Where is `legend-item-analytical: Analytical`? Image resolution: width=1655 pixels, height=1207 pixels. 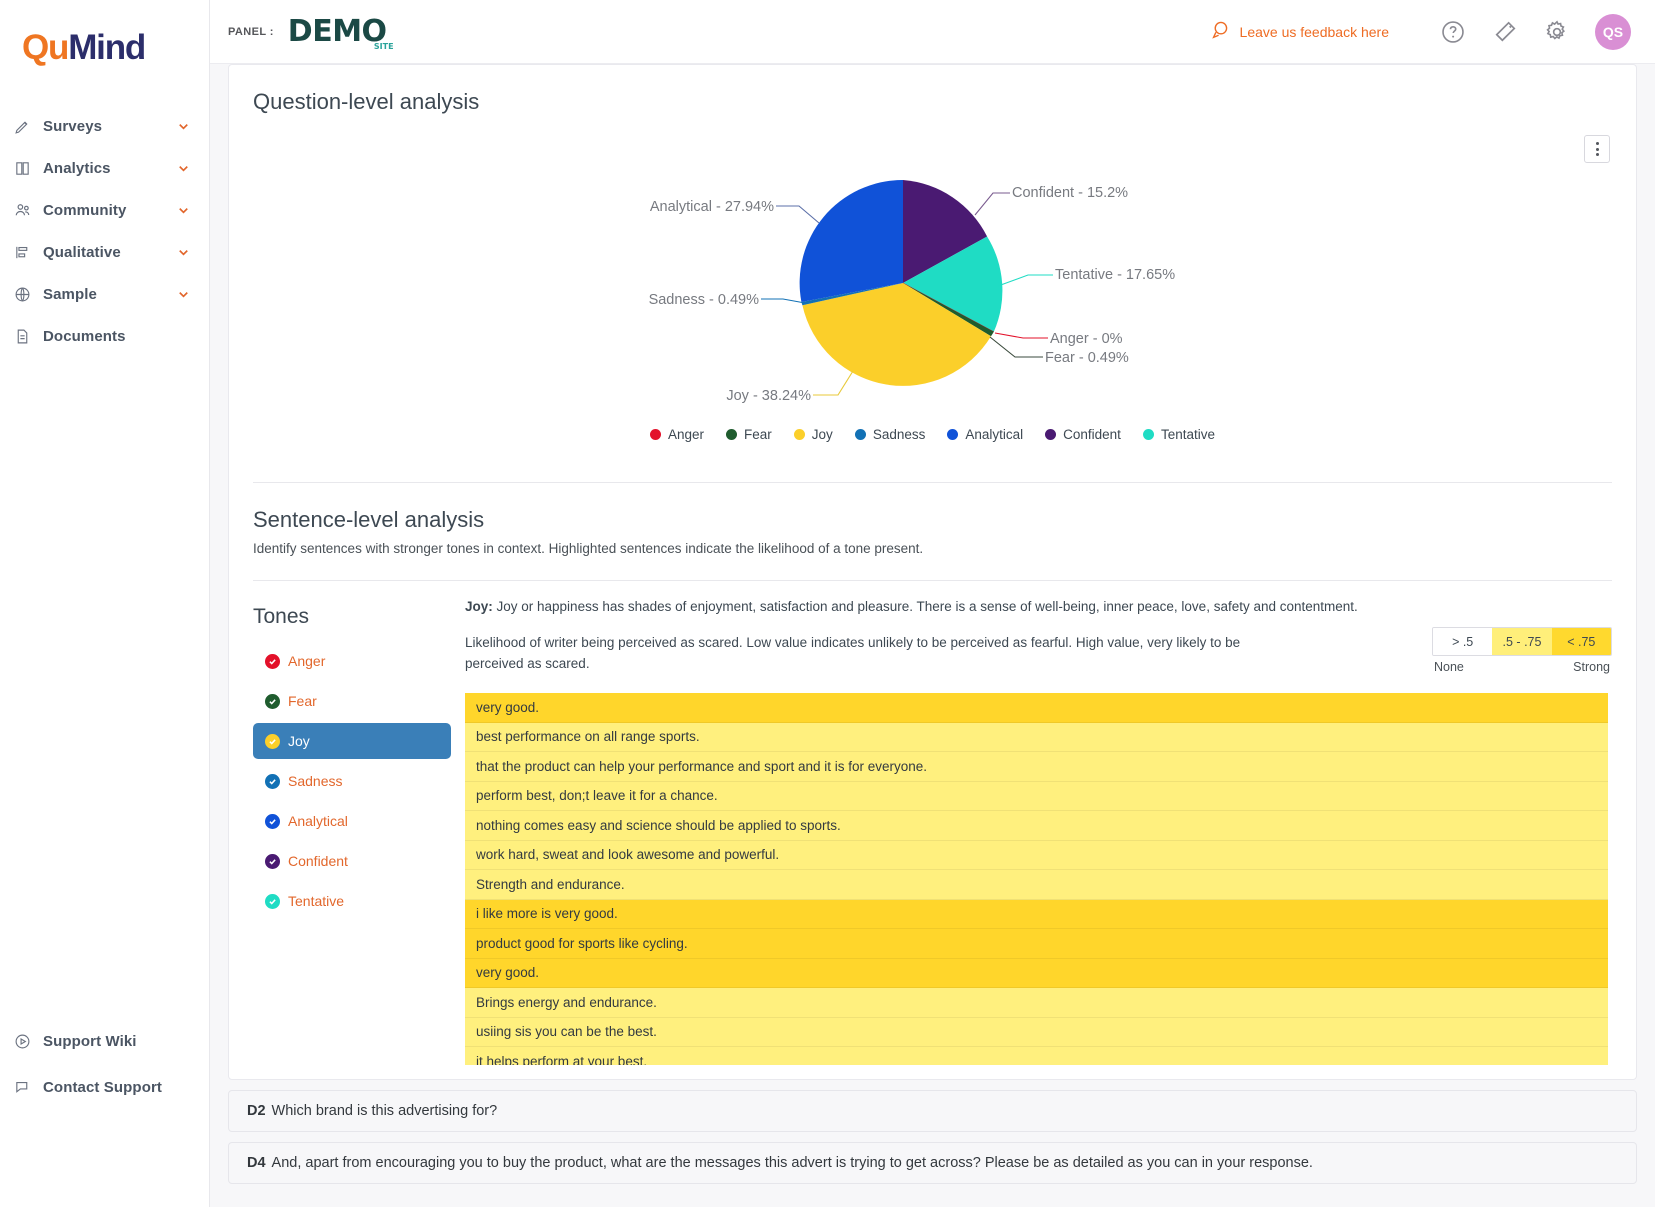
legend-item-analytical: Analytical is located at coordinates (985, 434).